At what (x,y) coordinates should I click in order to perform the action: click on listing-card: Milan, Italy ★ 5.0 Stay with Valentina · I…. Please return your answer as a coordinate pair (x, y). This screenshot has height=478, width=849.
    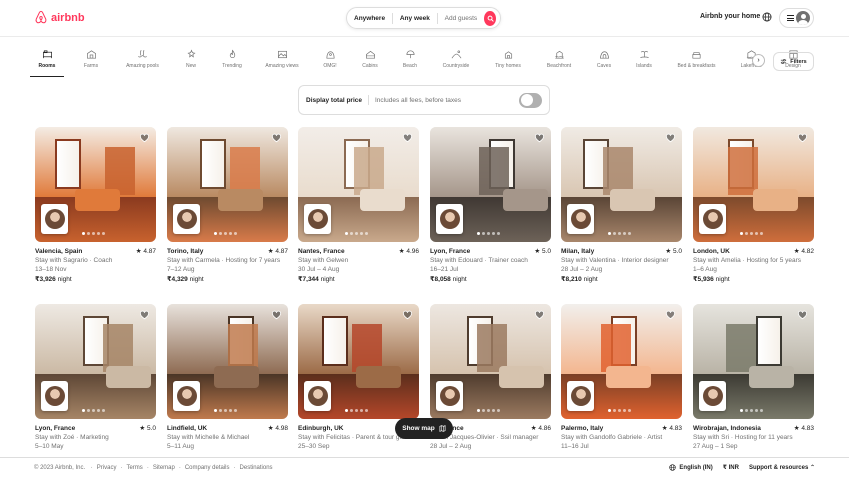
    Looking at the image, I should click on (621, 205).